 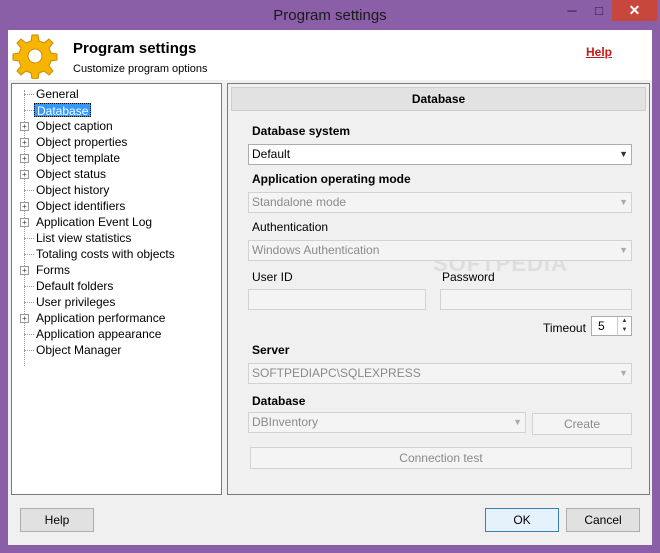 What do you see at coordinates (440, 373) in the screenshot?
I see `server-select: SOFTPEDIAPC\SQLEXPRESS ▼` at bounding box center [440, 373].